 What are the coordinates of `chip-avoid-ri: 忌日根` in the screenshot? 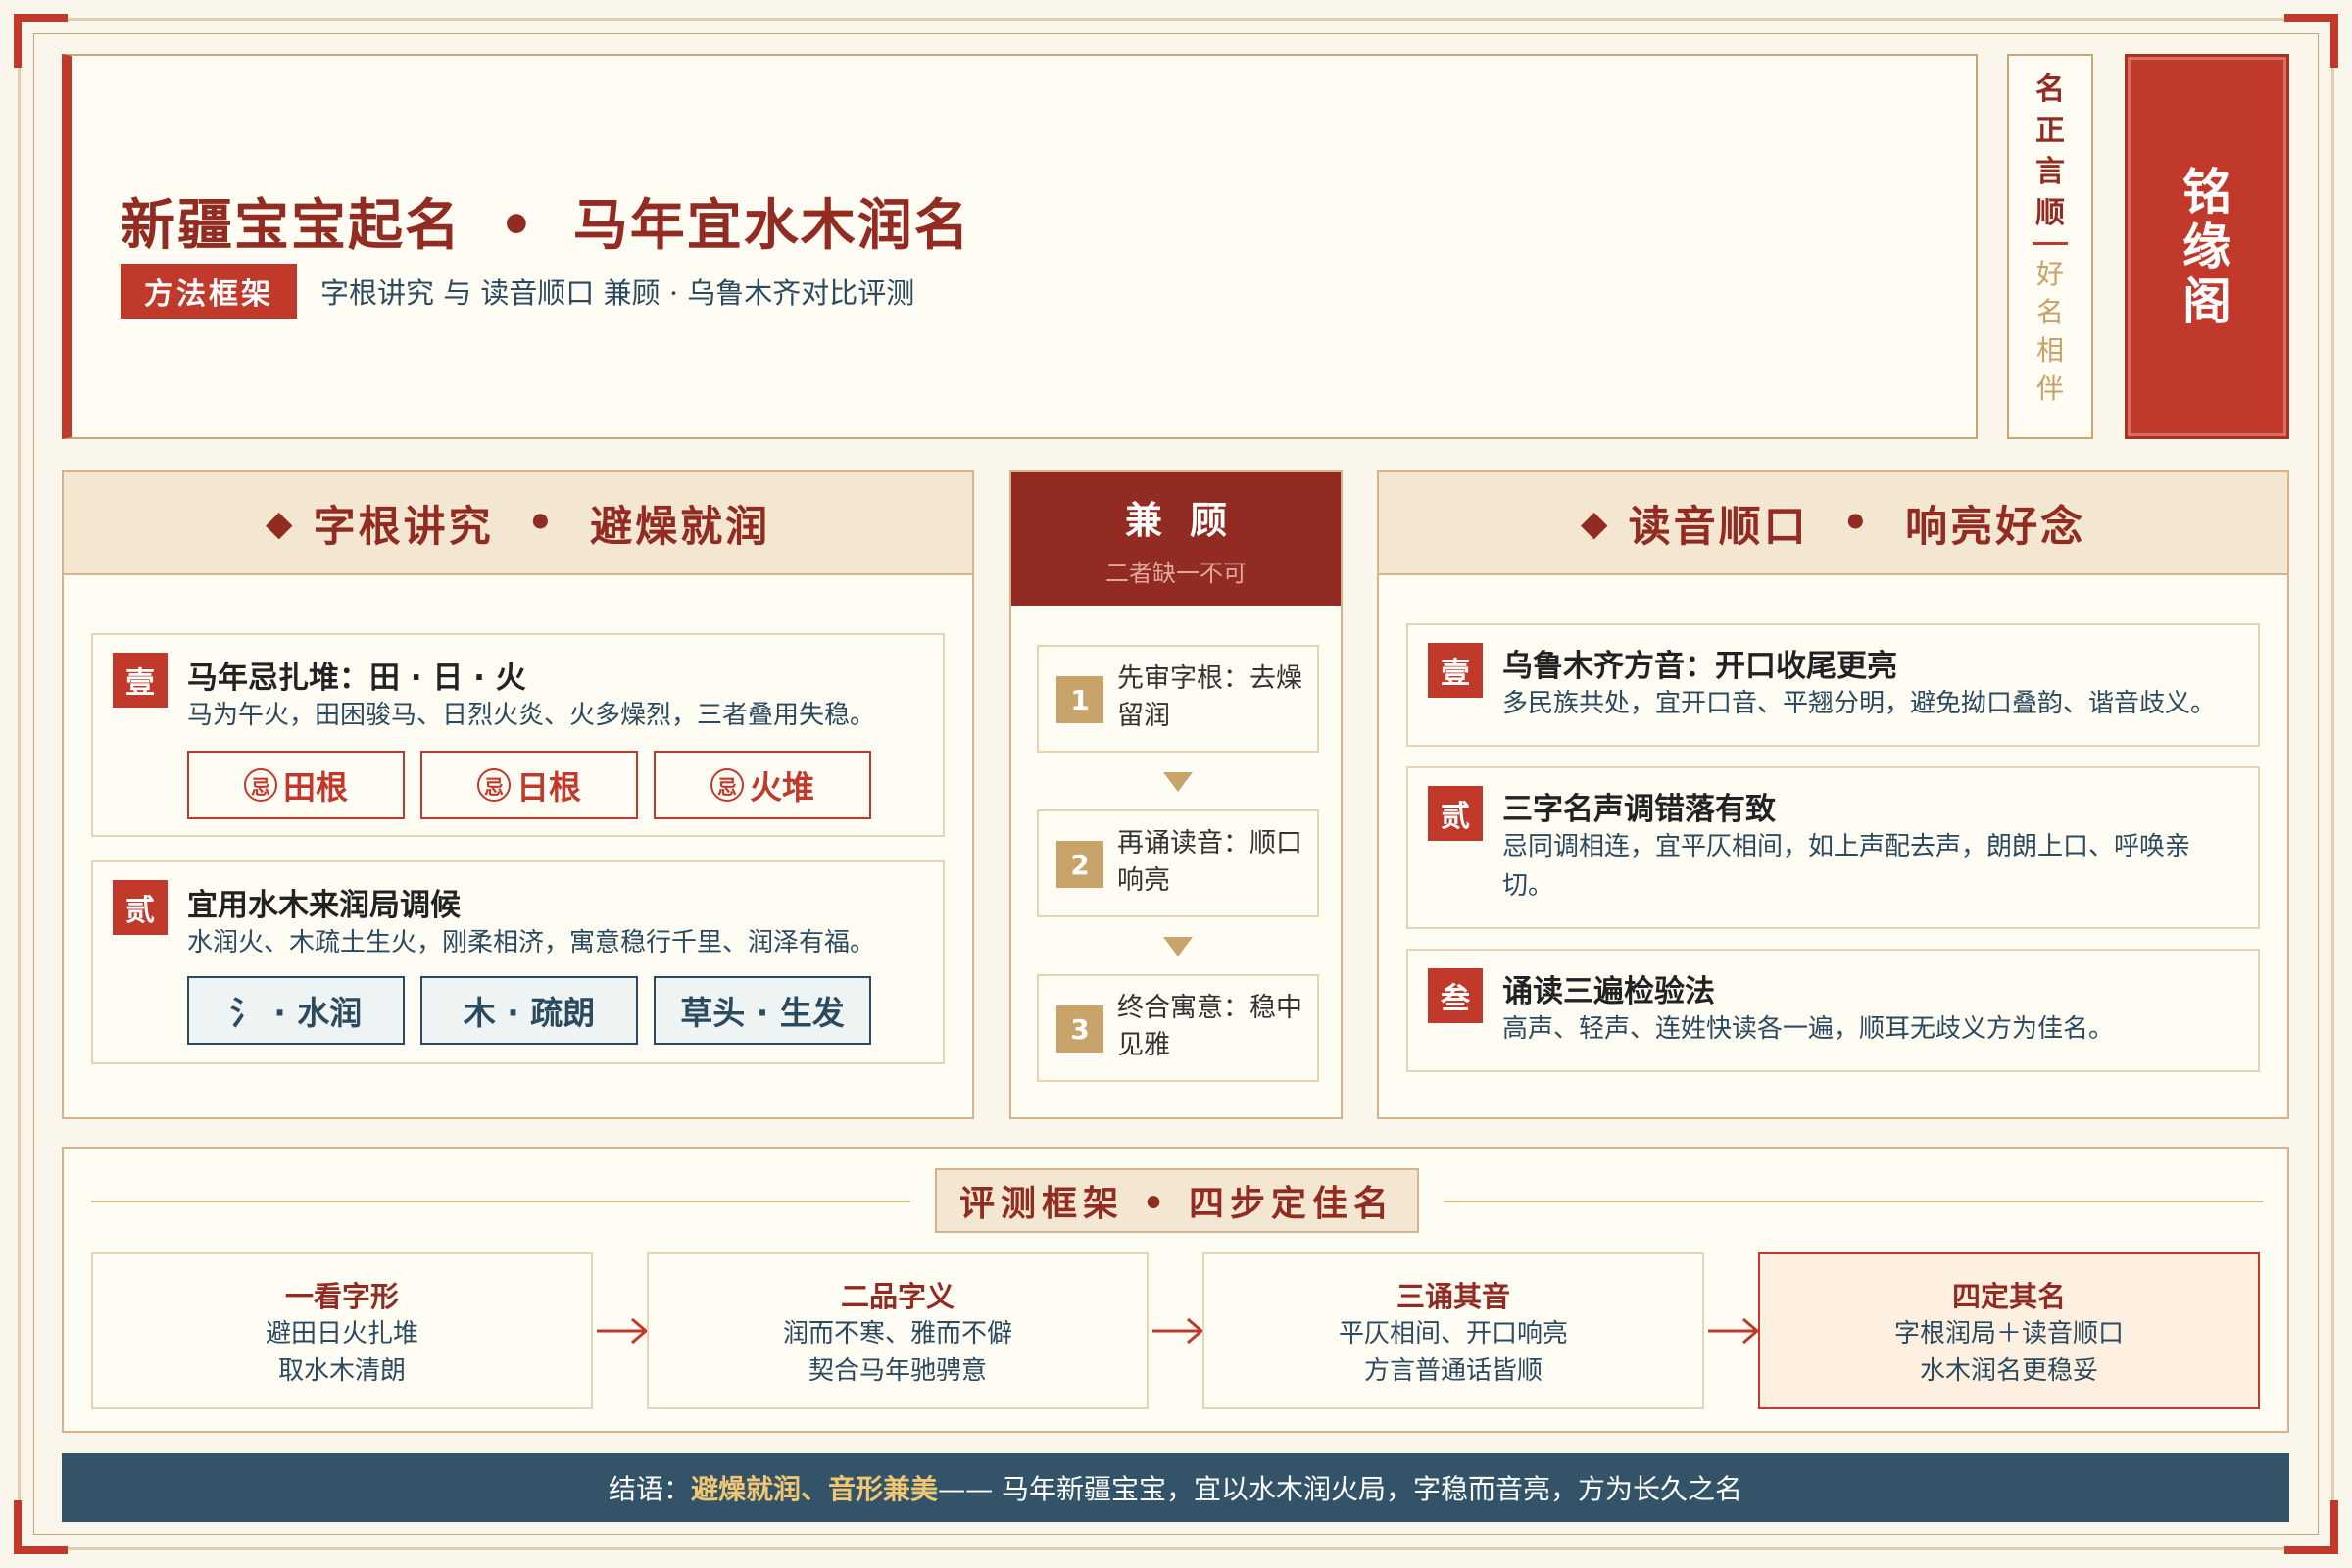 It's located at (529, 785).